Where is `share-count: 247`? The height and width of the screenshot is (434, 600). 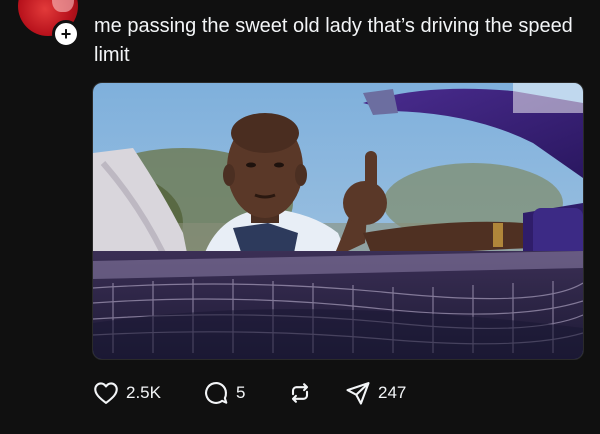
share-count: 247 is located at coordinates (392, 392).